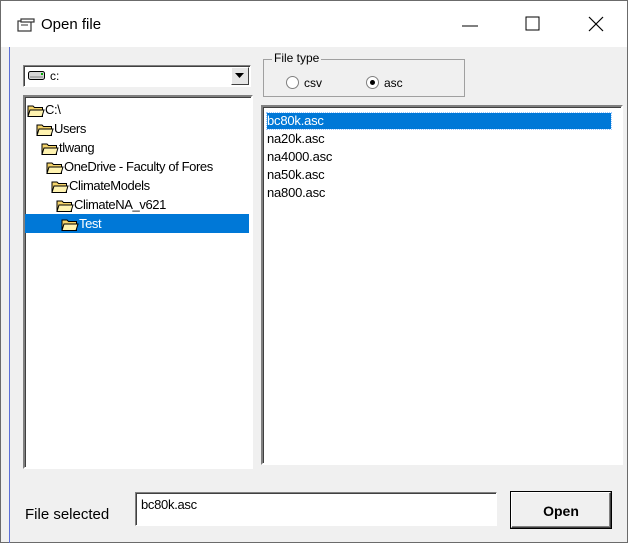  Describe the element at coordinates (138, 166) in the screenshot. I see `tree-item-label: OneDrive - Faculty of Fores` at that location.